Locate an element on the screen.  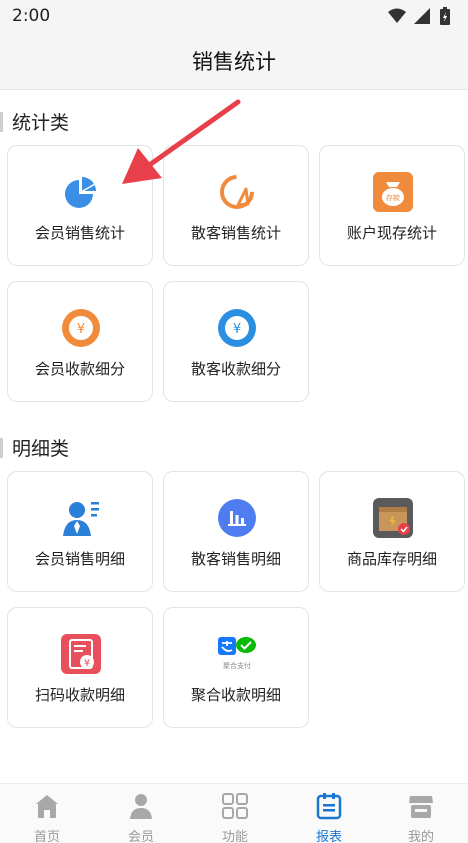
svg-text: 聚合支付 is located at coordinates (237, 665).